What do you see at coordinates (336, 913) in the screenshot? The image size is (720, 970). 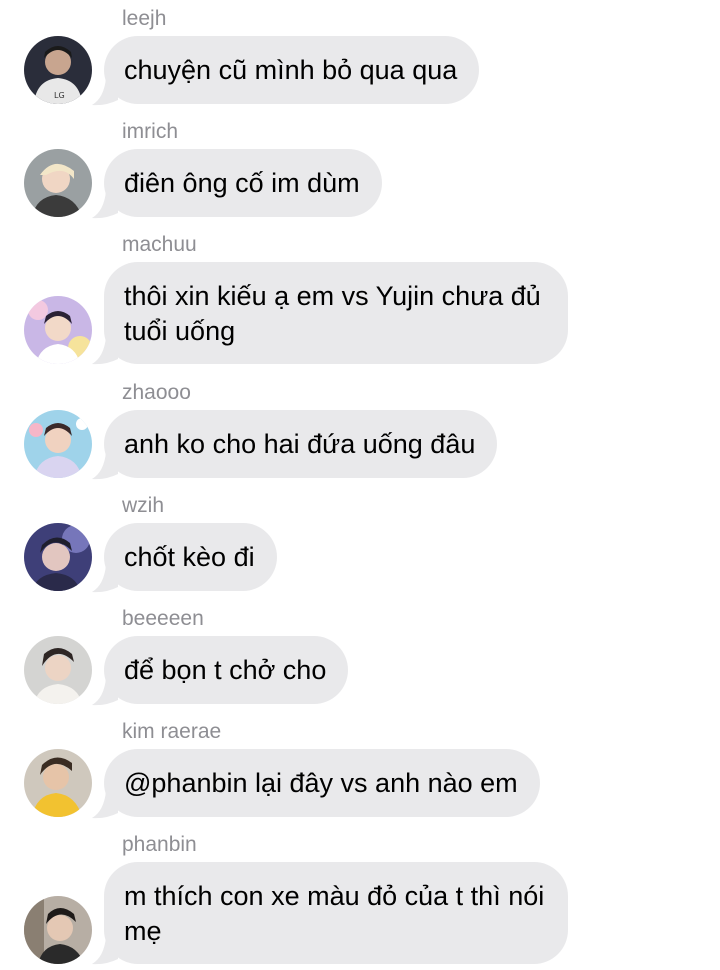 I see `message-bubble: m thích con xe màu đỏ của t thì nói mẹ` at bounding box center [336, 913].